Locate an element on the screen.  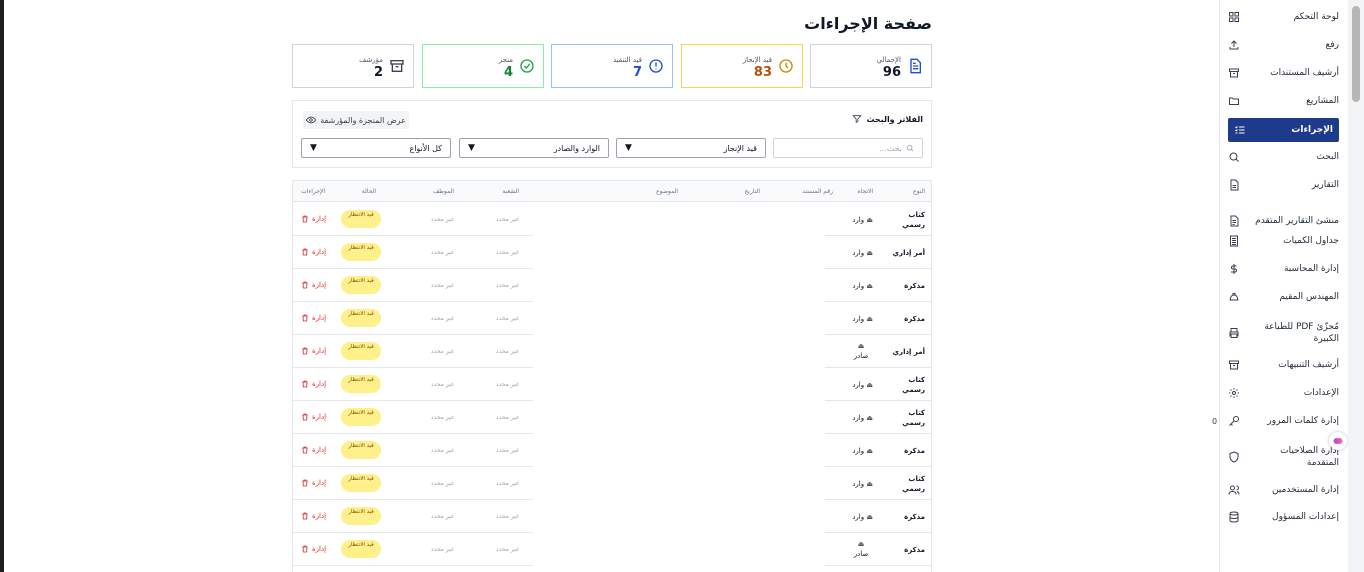
printer-icon is located at coordinates (1234, 333).